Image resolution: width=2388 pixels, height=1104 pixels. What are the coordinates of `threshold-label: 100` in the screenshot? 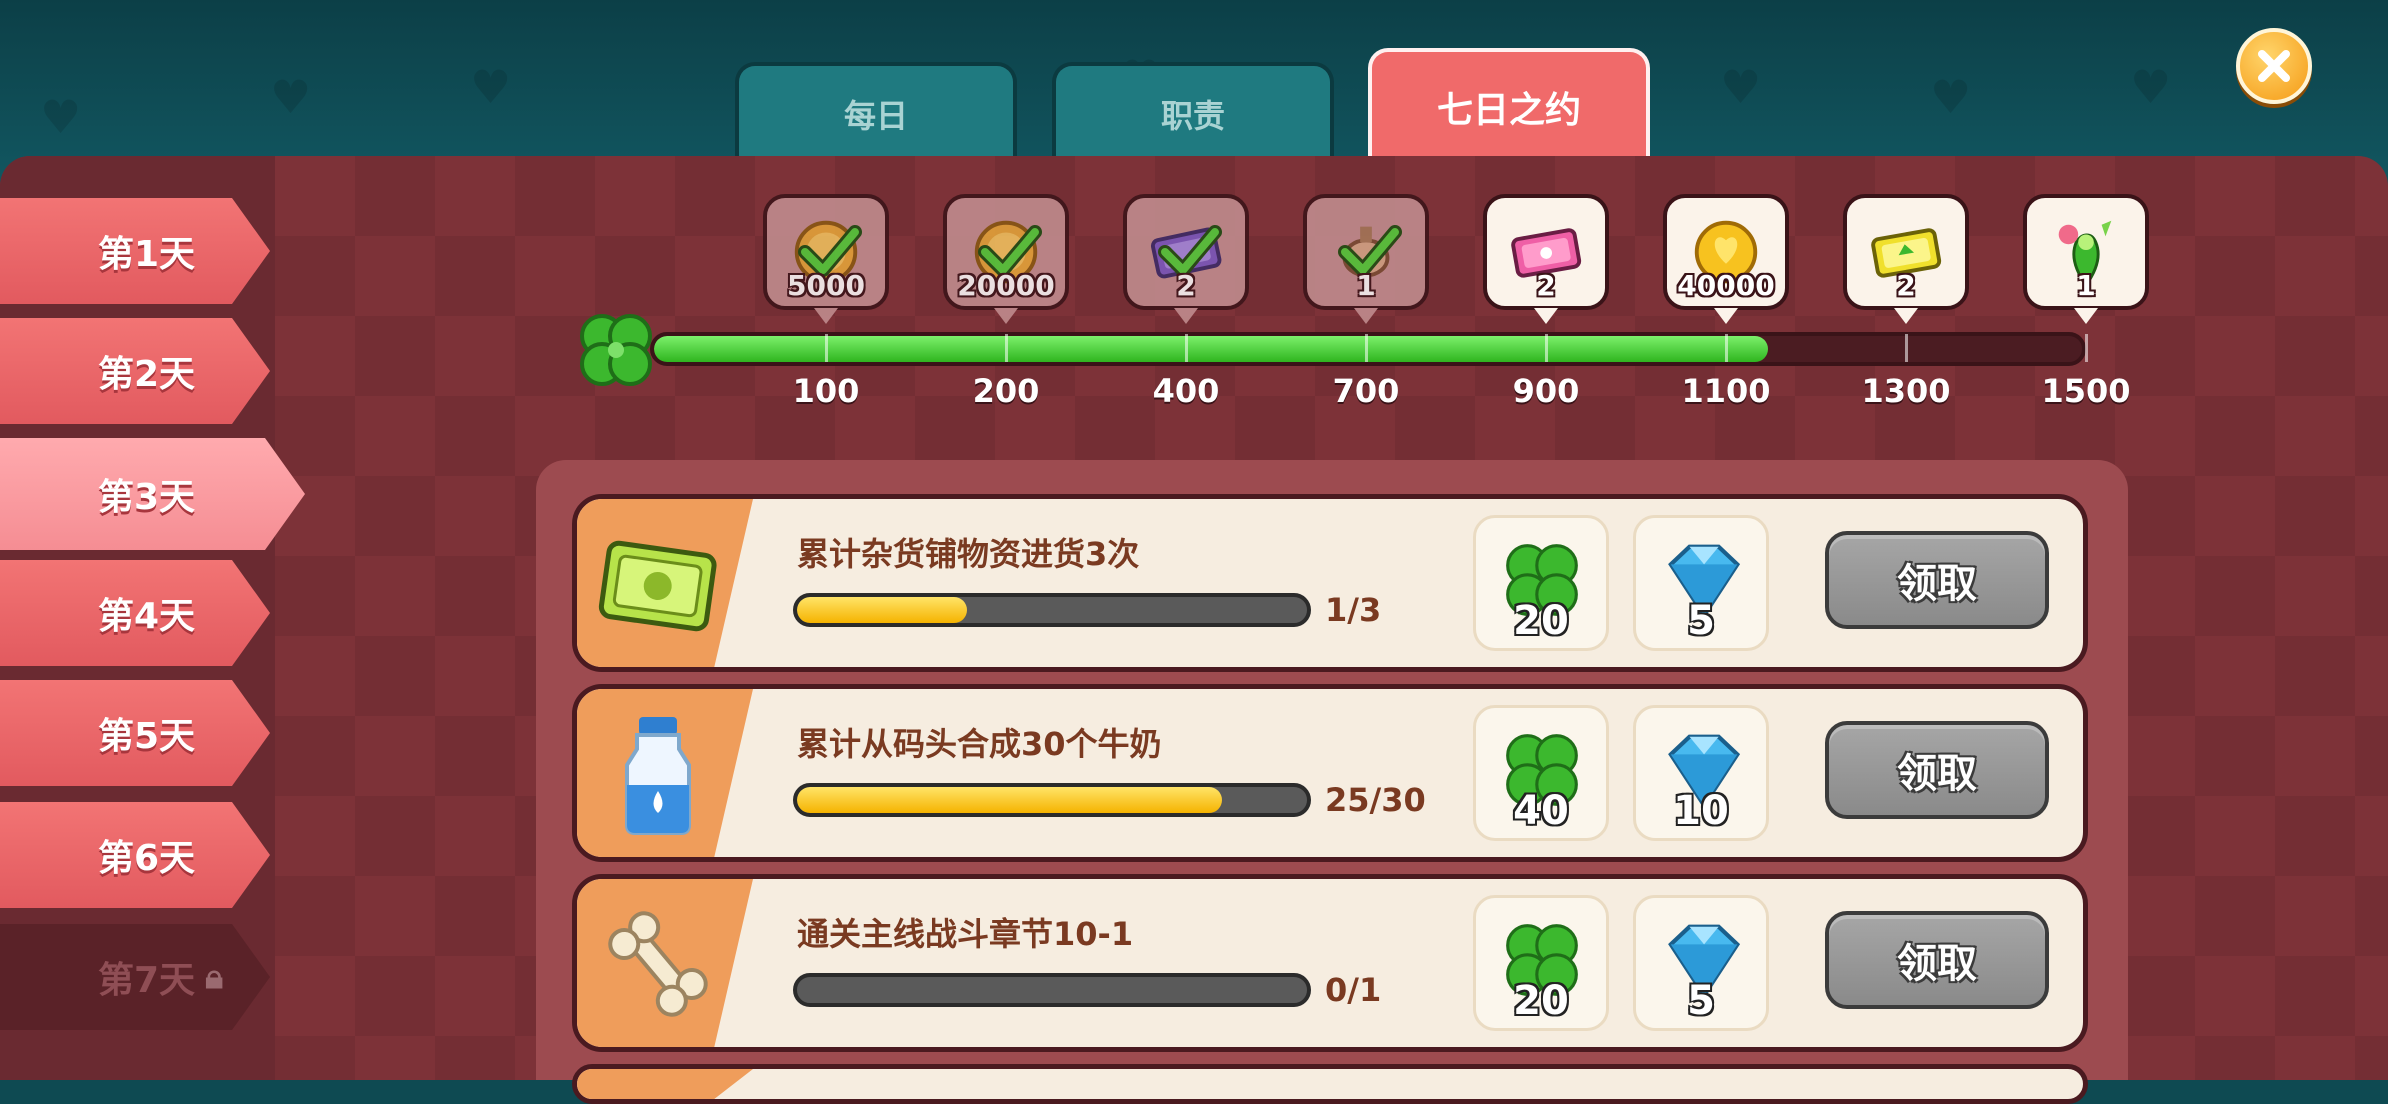 It's located at (826, 391).